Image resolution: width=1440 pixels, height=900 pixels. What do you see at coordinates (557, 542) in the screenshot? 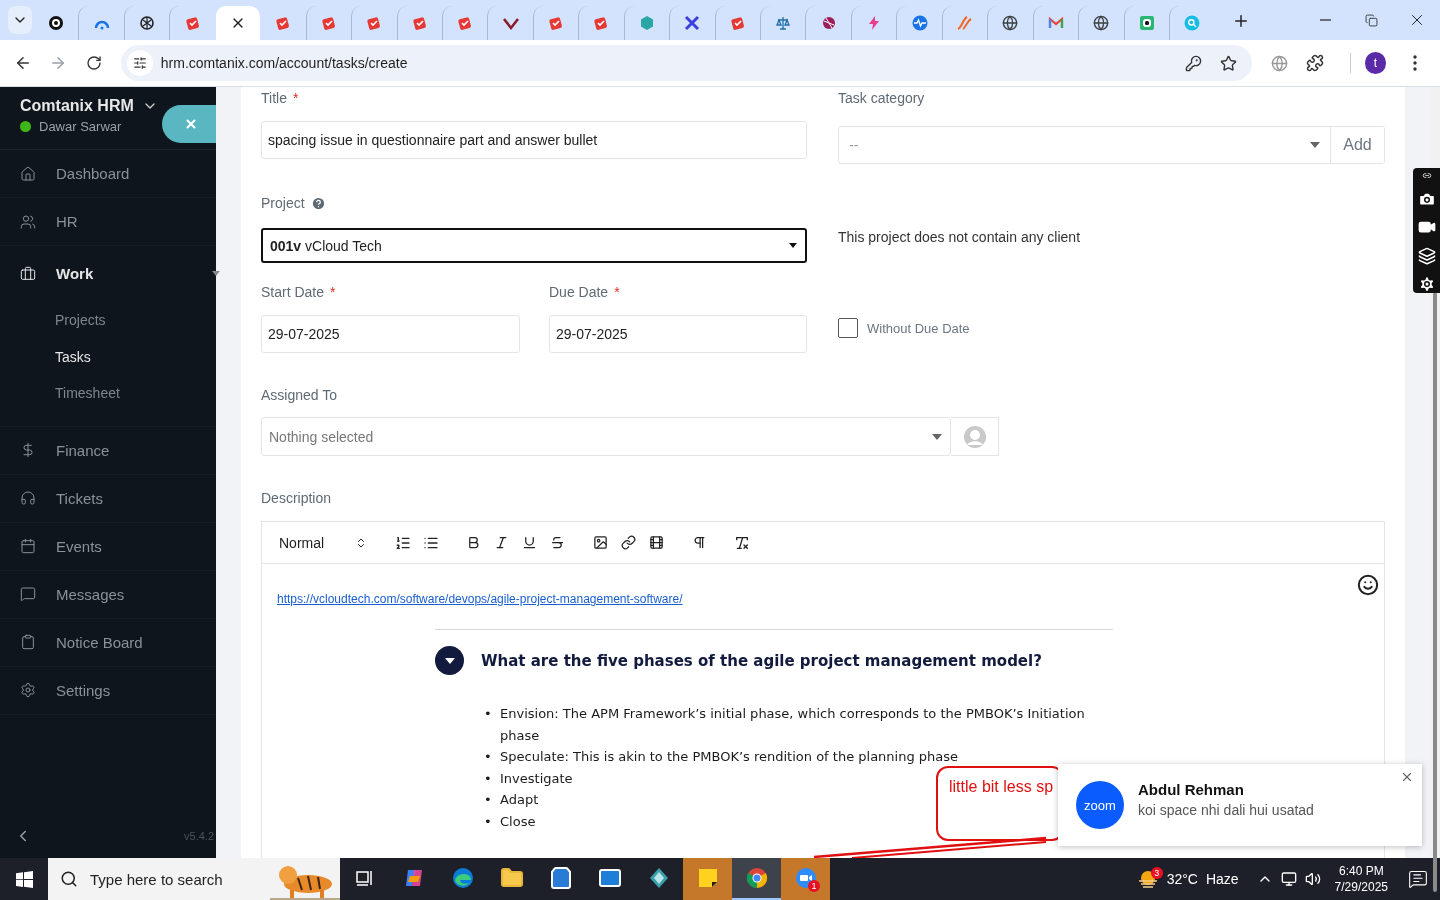
I see `strikethrough-icon` at bounding box center [557, 542].